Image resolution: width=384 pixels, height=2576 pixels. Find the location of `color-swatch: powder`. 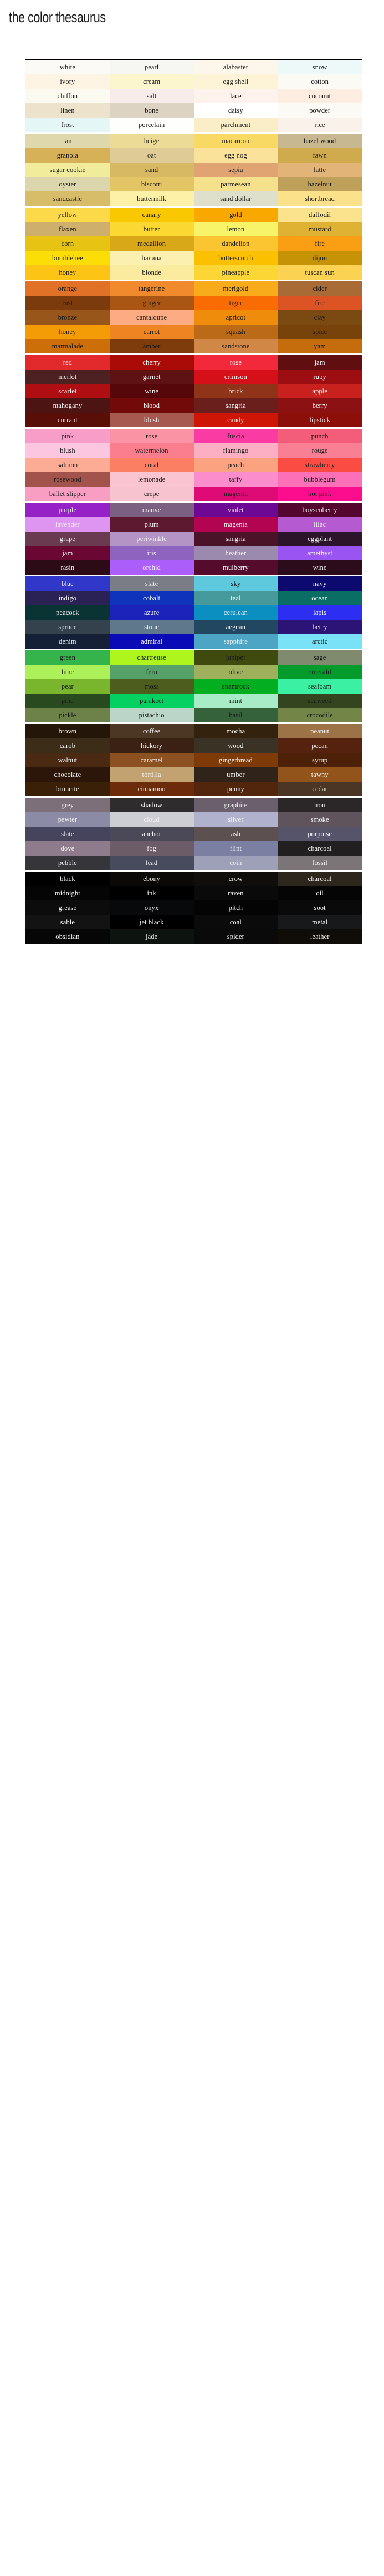

color-swatch: powder is located at coordinates (320, 110).